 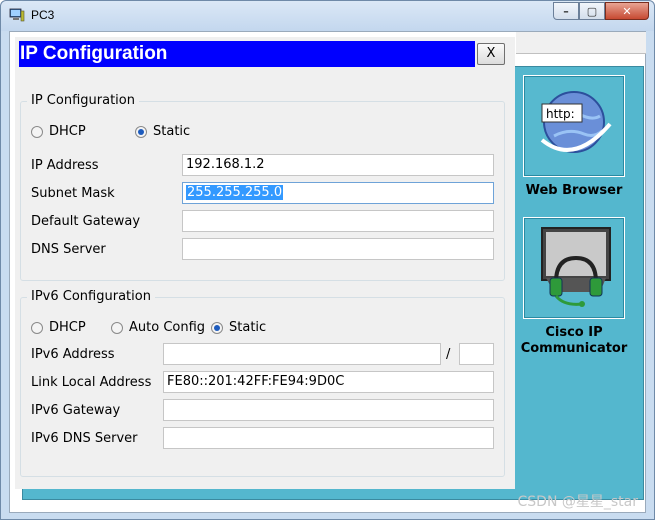 What do you see at coordinates (86, 221) in the screenshot?
I see `default-gateway-label: Default Gateway` at bounding box center [86, 221].